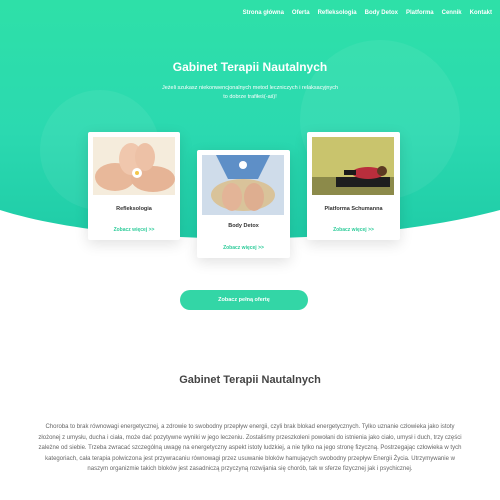 The height and width of the screenshot is (500, 500). I want to click on card-title: Body Detox, so click(243, 226).